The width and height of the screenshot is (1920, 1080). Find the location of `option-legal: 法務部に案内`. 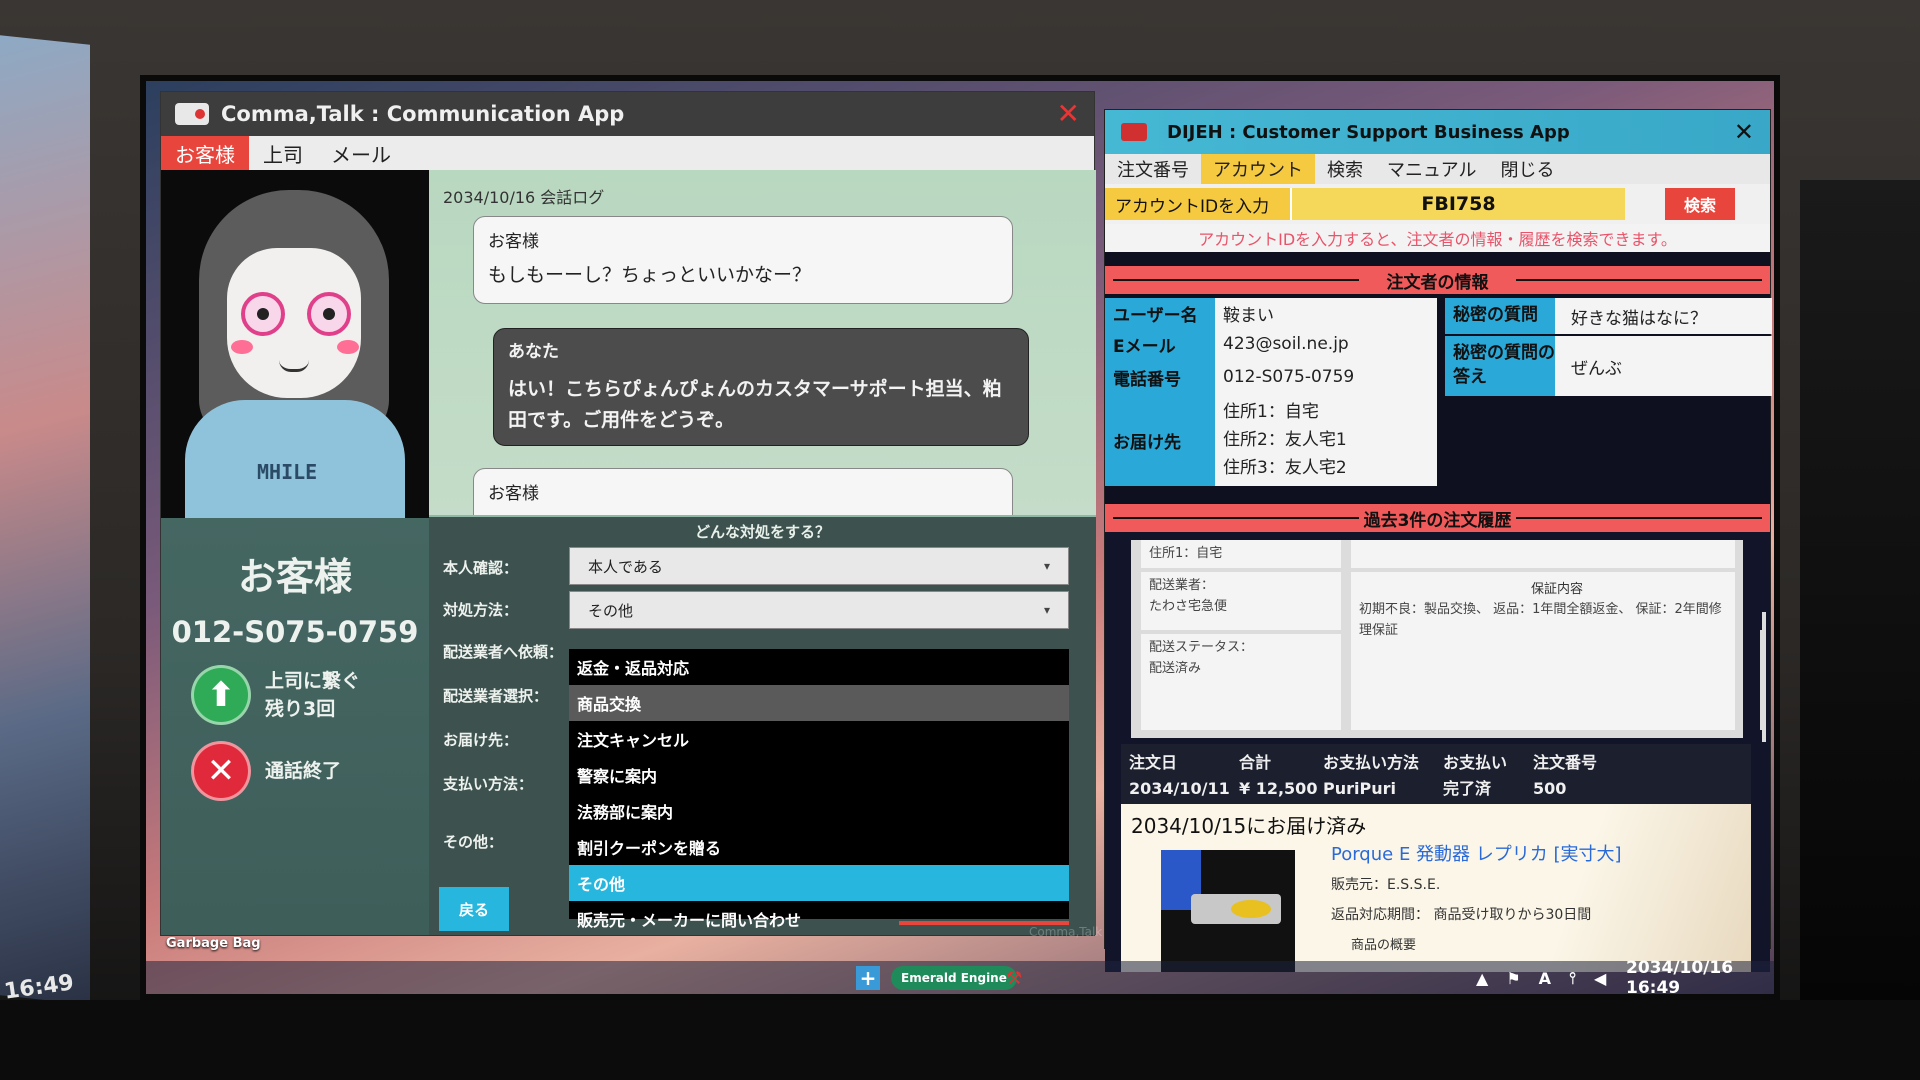

option-legal: 法務部に案内 is located at coordinates (819, 811).